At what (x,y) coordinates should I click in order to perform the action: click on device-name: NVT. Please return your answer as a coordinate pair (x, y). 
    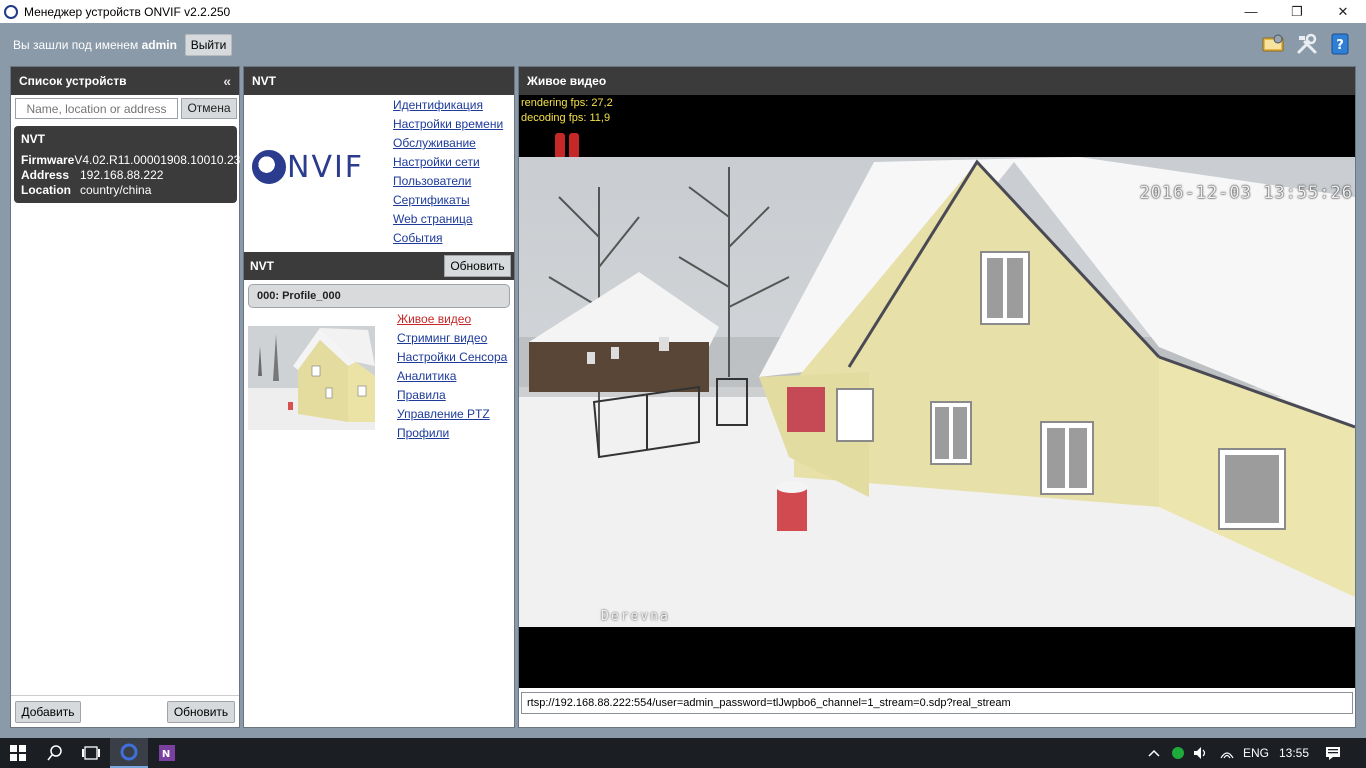
    Looking at the image, I should click on (33, 139).